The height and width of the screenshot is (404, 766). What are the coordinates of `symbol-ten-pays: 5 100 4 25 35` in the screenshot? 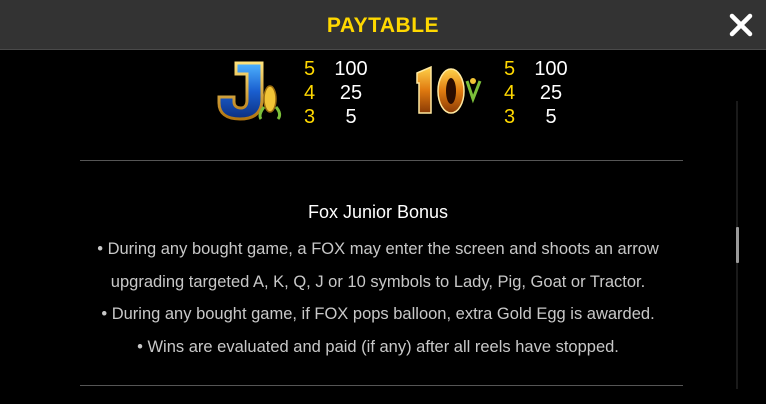 It's located at (540, 93).